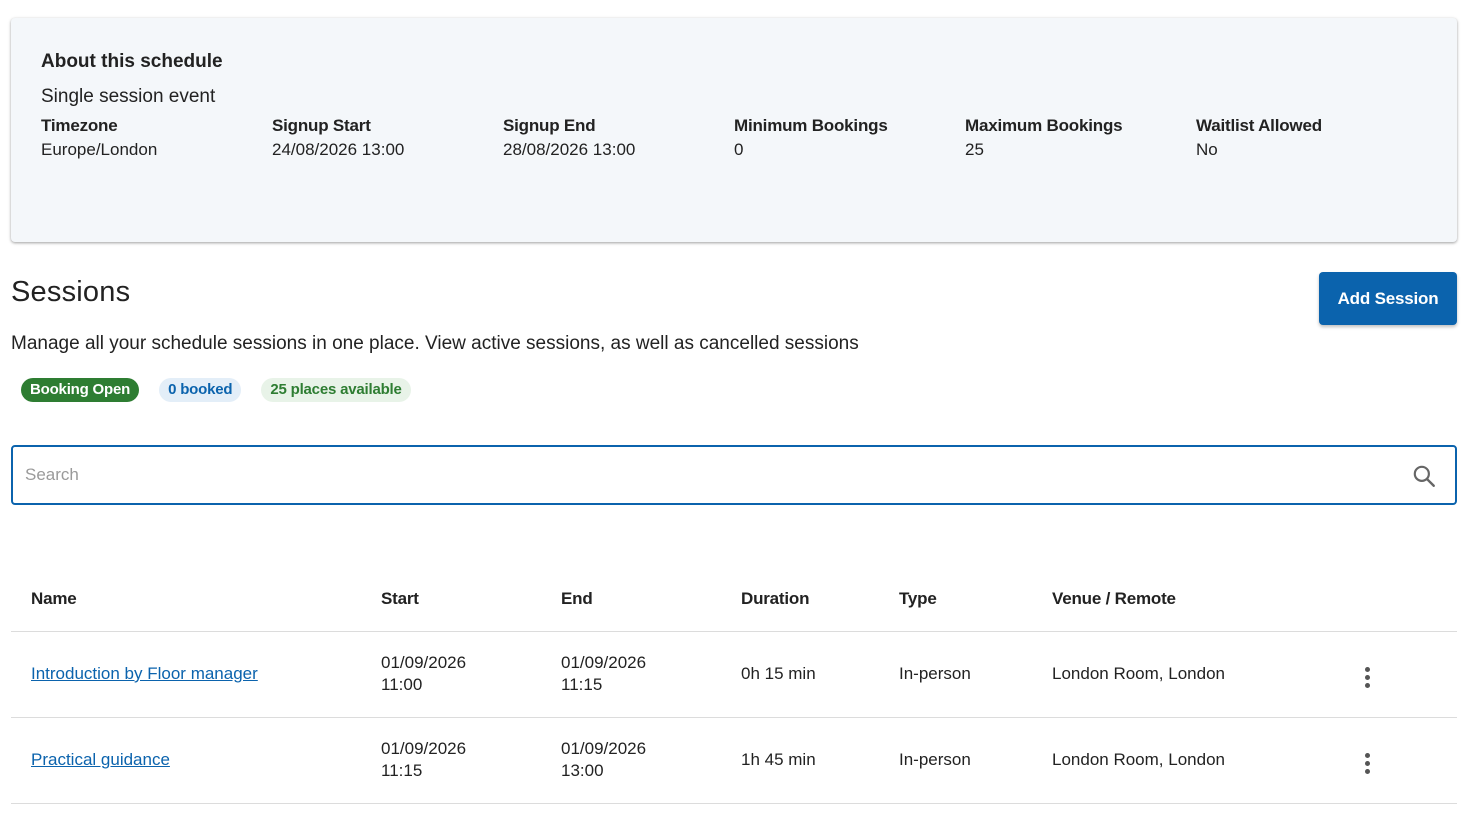 Image resolution: width=1474 pixels, height=827 pixels. What do you see at coordinates (402, 684) in the screenshot?
I see `start-time: 11:00` at bounding box center [402, 684].